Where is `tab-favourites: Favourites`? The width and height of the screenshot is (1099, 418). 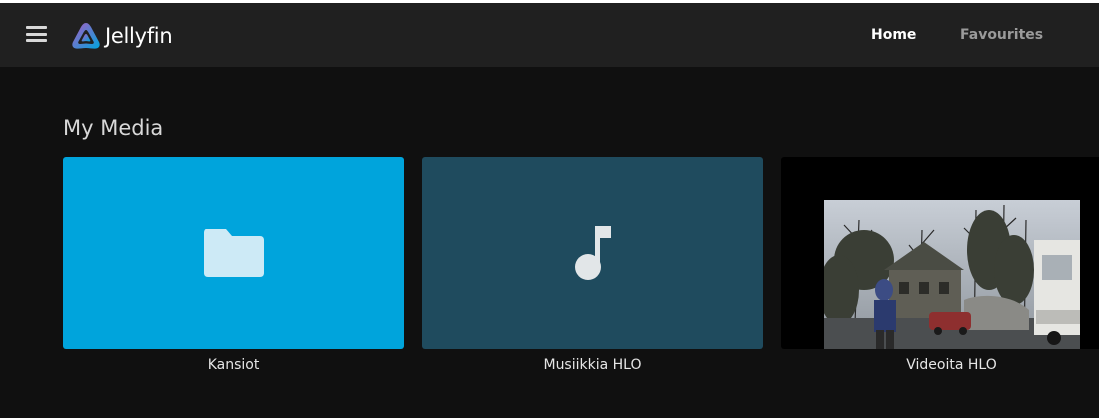
tab-favourites: Favourites is located at coordinates (1001, 35).